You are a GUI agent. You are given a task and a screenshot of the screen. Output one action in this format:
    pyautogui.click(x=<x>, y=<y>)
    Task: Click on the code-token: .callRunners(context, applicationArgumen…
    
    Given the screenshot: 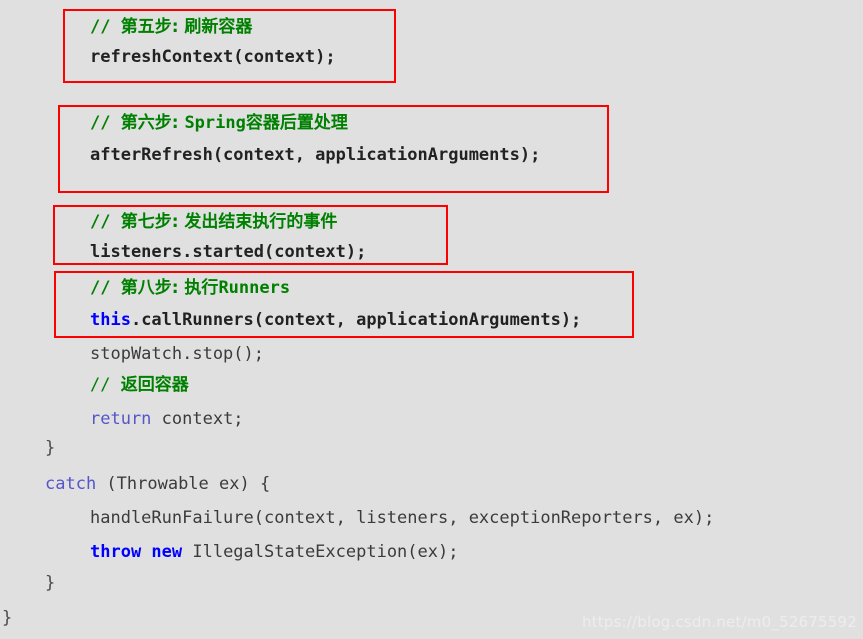 What is the action you would take?
    pyautogui.click(x=356, y=320)
    